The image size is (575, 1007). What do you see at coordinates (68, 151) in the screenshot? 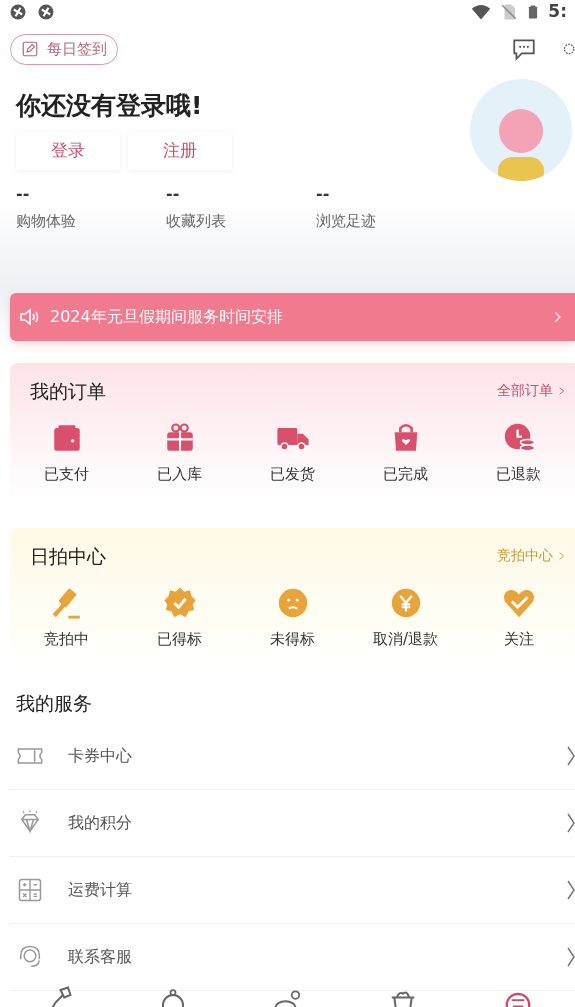
I see `login-button: 登录` at bounding box center [68, 151].